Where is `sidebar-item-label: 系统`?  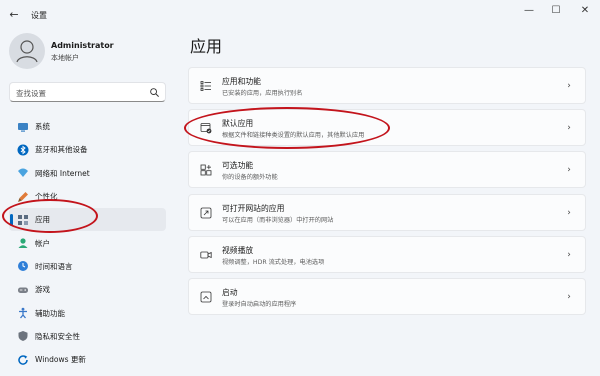
sidebar-item-label: 系统 is located at coordinates (42, 127).